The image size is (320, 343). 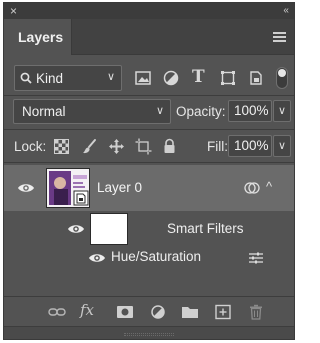 I want to click on smart-filters-label: Smart Filters, so click(x=205, y=228).